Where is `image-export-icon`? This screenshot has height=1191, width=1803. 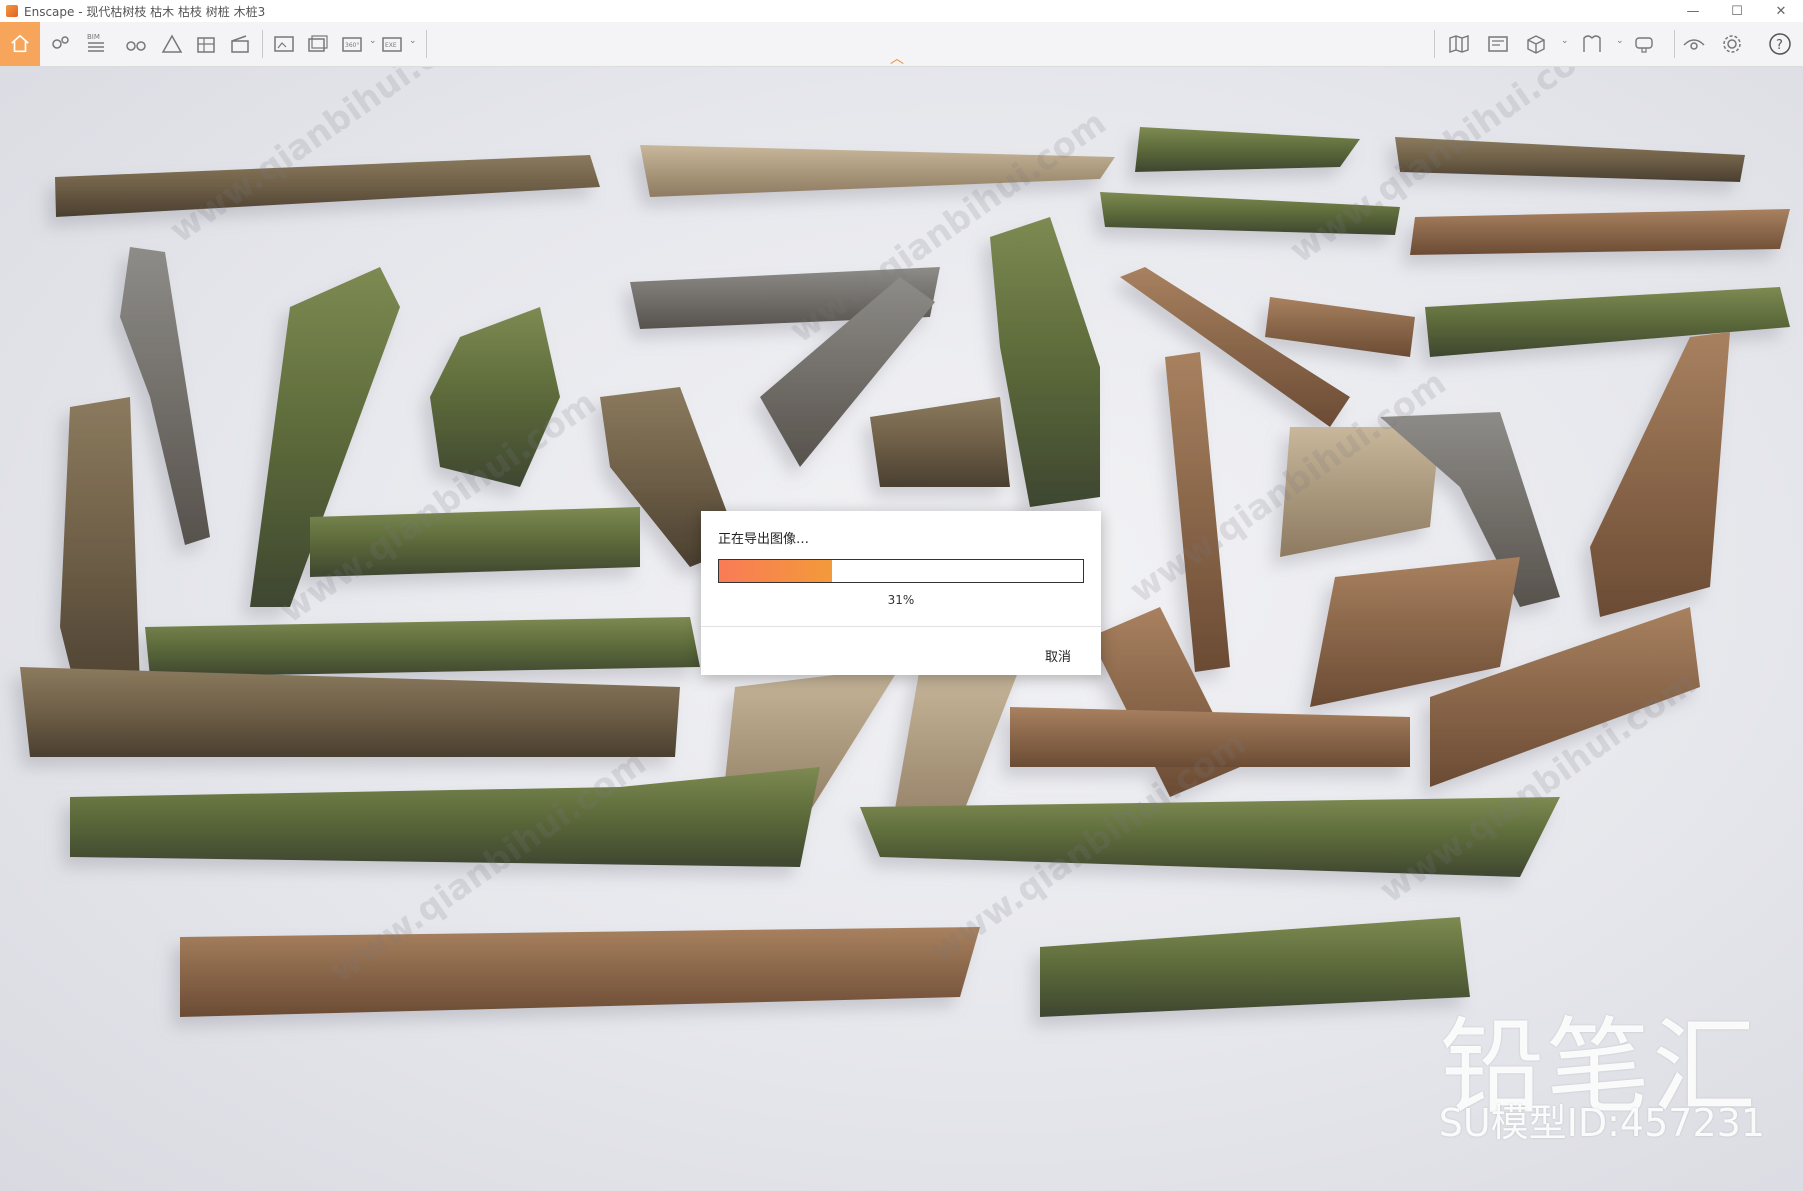 image-export-icon is located at coordinates (284, 44).